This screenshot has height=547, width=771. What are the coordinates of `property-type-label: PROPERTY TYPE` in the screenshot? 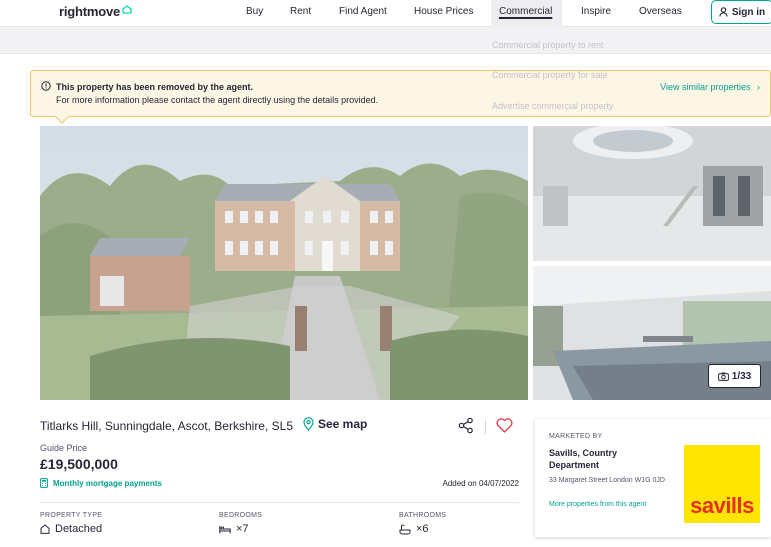 It's located at (71, 515).